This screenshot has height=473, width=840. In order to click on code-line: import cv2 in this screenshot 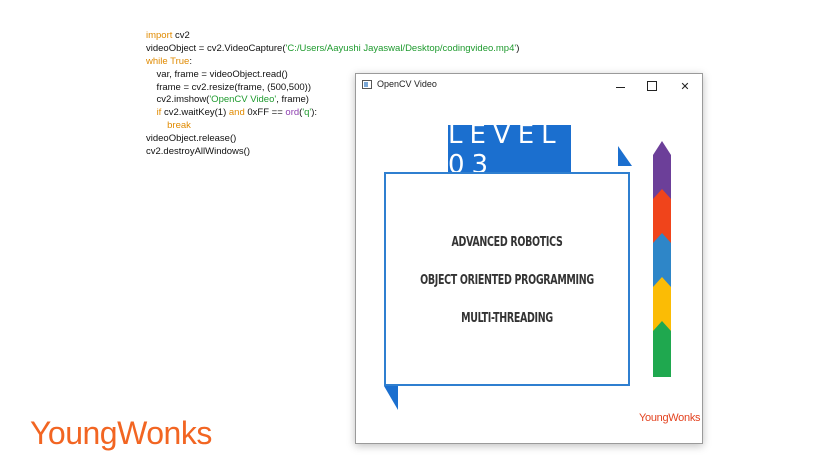, I will do `click(168, 35)`.